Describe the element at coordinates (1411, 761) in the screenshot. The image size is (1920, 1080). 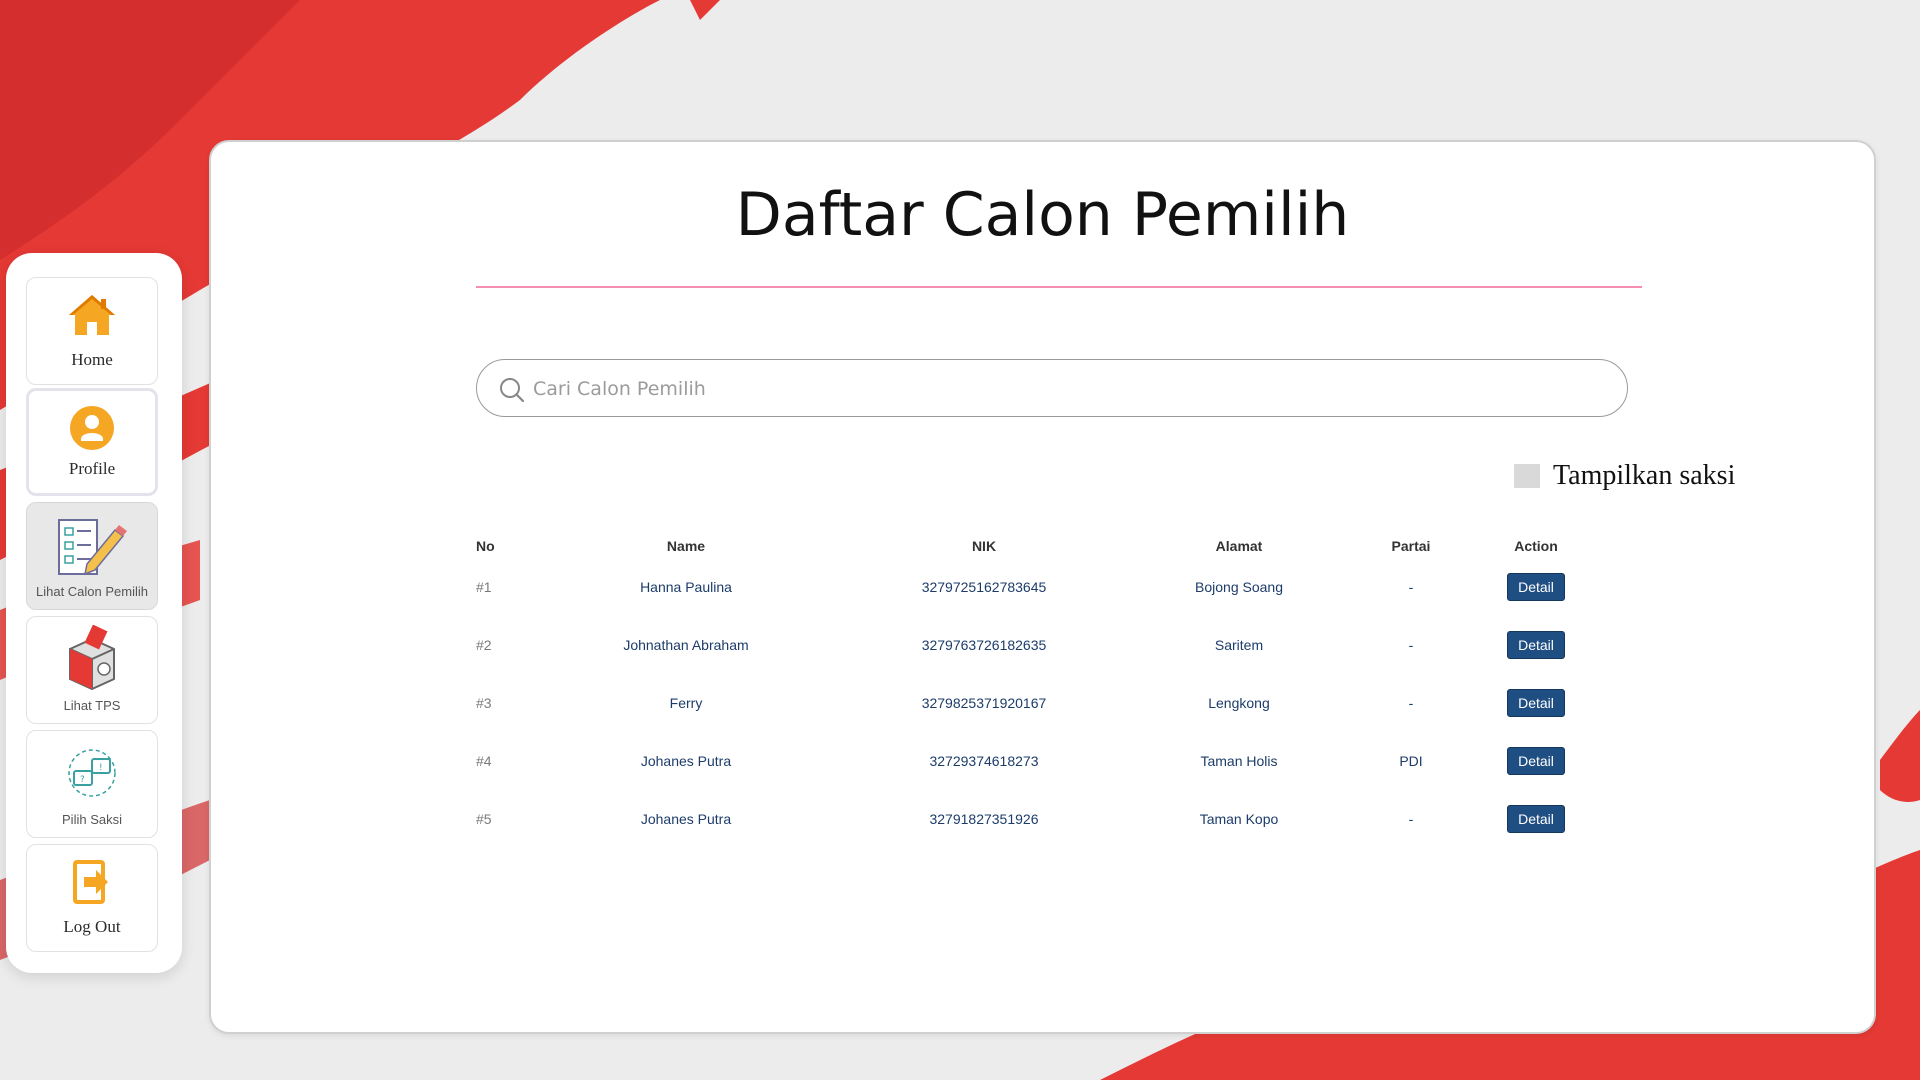
I see `row-partai: PDI` at that location.